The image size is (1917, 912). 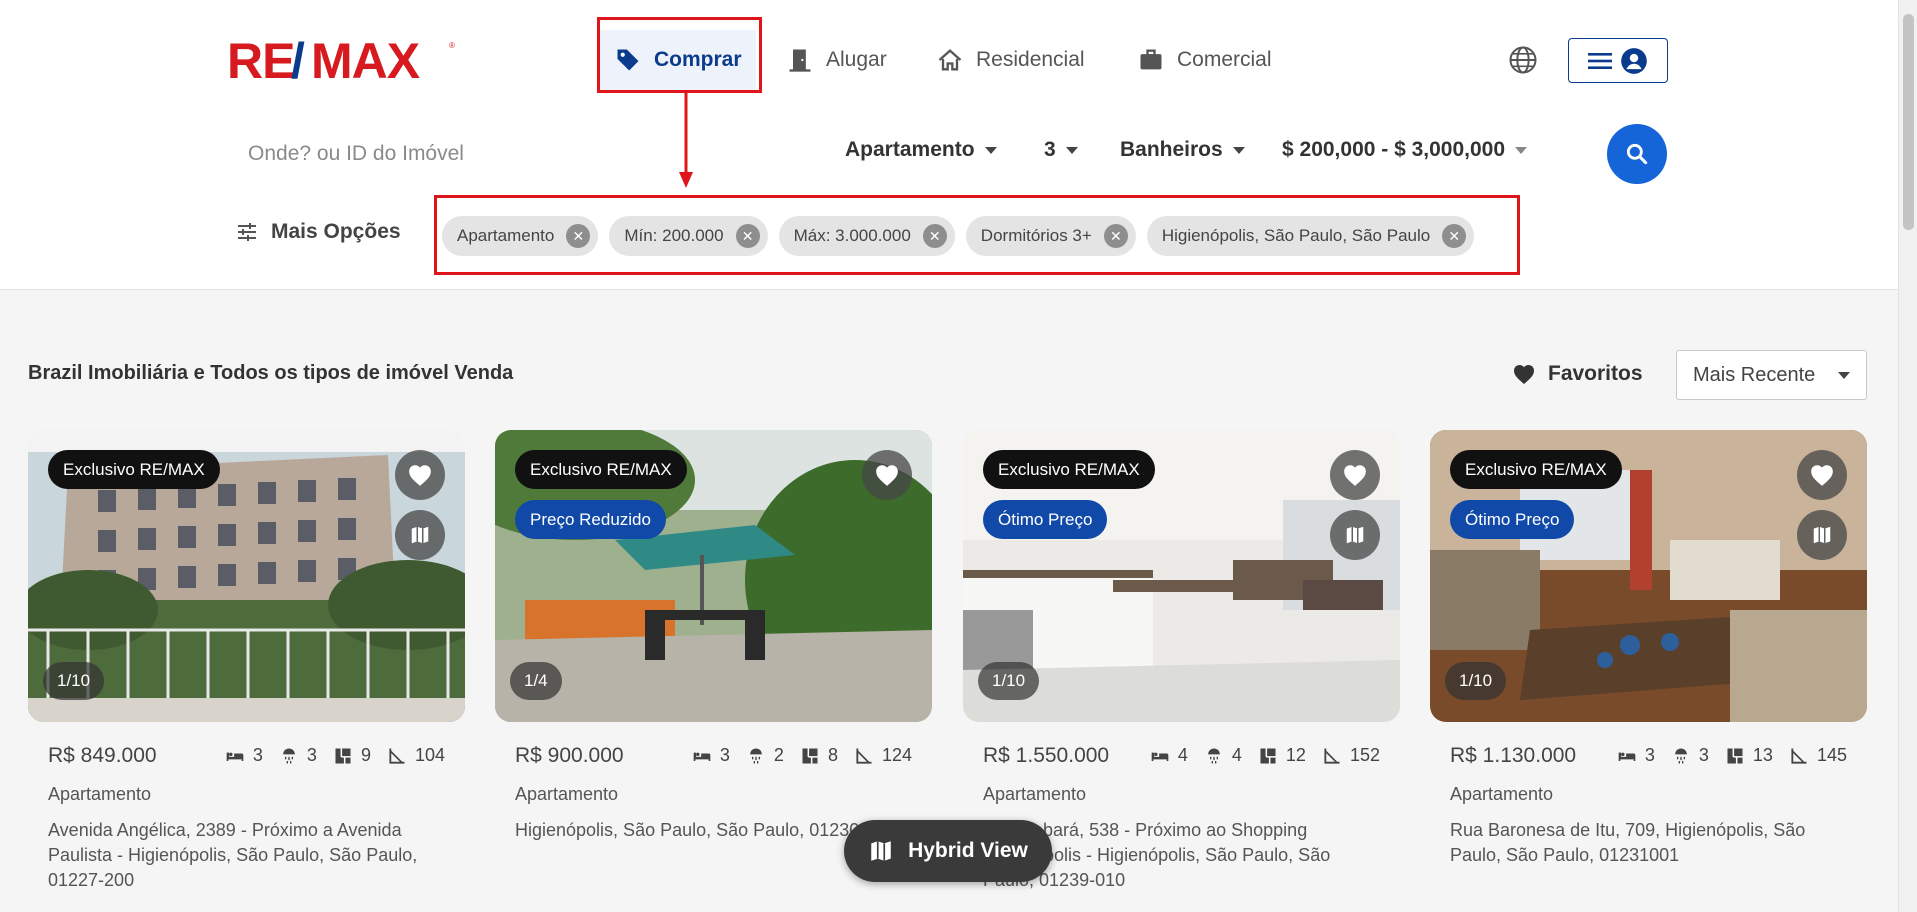 I want to click on hybrid-view-button: Hybrid View, so click(x=948, y=851).